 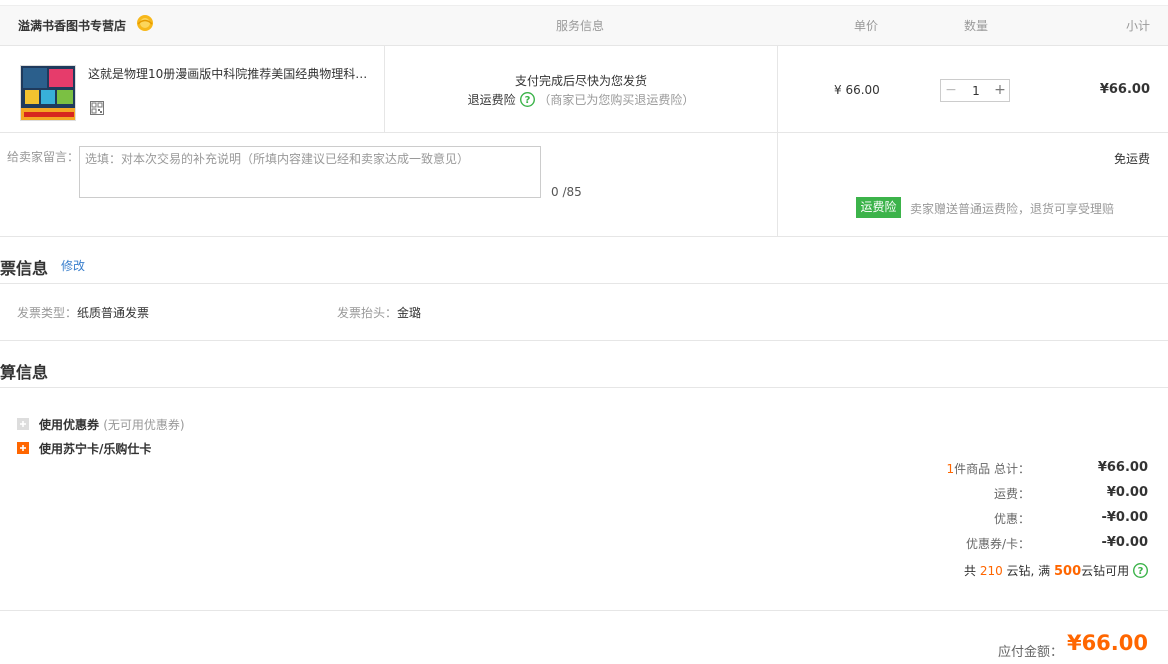 I want to click on summary-total-label: 1件商品 总计：, so click(x=988, y=468).